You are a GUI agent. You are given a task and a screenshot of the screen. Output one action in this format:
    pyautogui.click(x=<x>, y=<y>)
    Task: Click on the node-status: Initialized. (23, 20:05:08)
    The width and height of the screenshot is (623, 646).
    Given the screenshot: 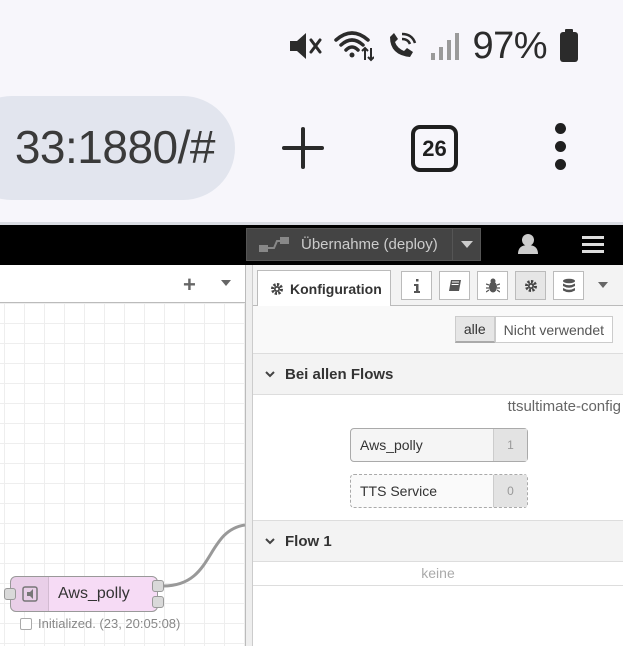 What is the action you would take?
    pyautogui.click(x=100, y=623)
    